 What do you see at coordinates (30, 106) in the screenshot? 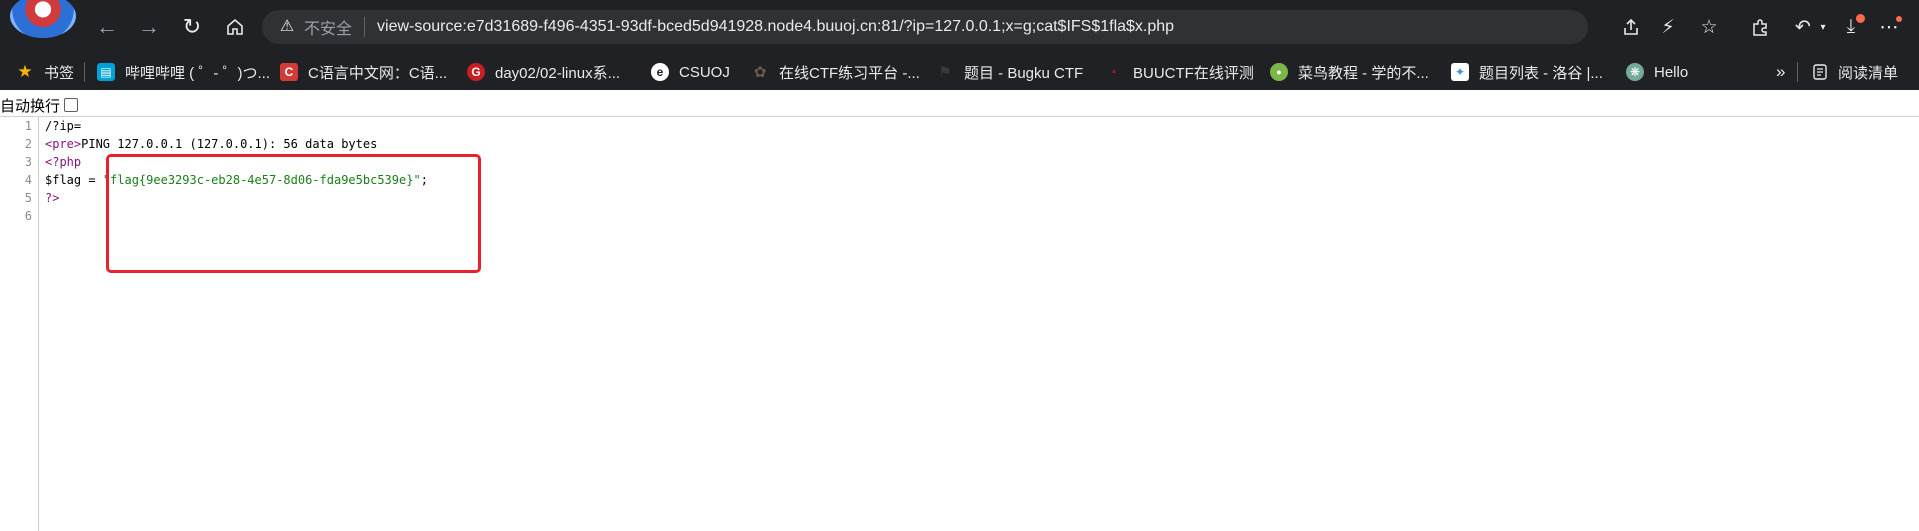
I see `line-wrap-label: 自动换行` at bounding box center [30, 106].